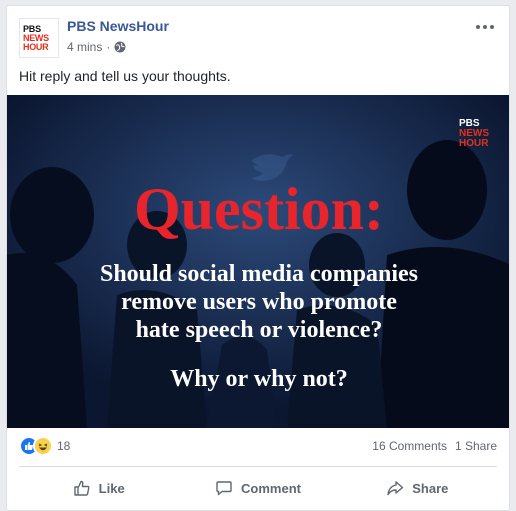  I want to click on comments-count-link: 16 Comments, so click(409, 446).